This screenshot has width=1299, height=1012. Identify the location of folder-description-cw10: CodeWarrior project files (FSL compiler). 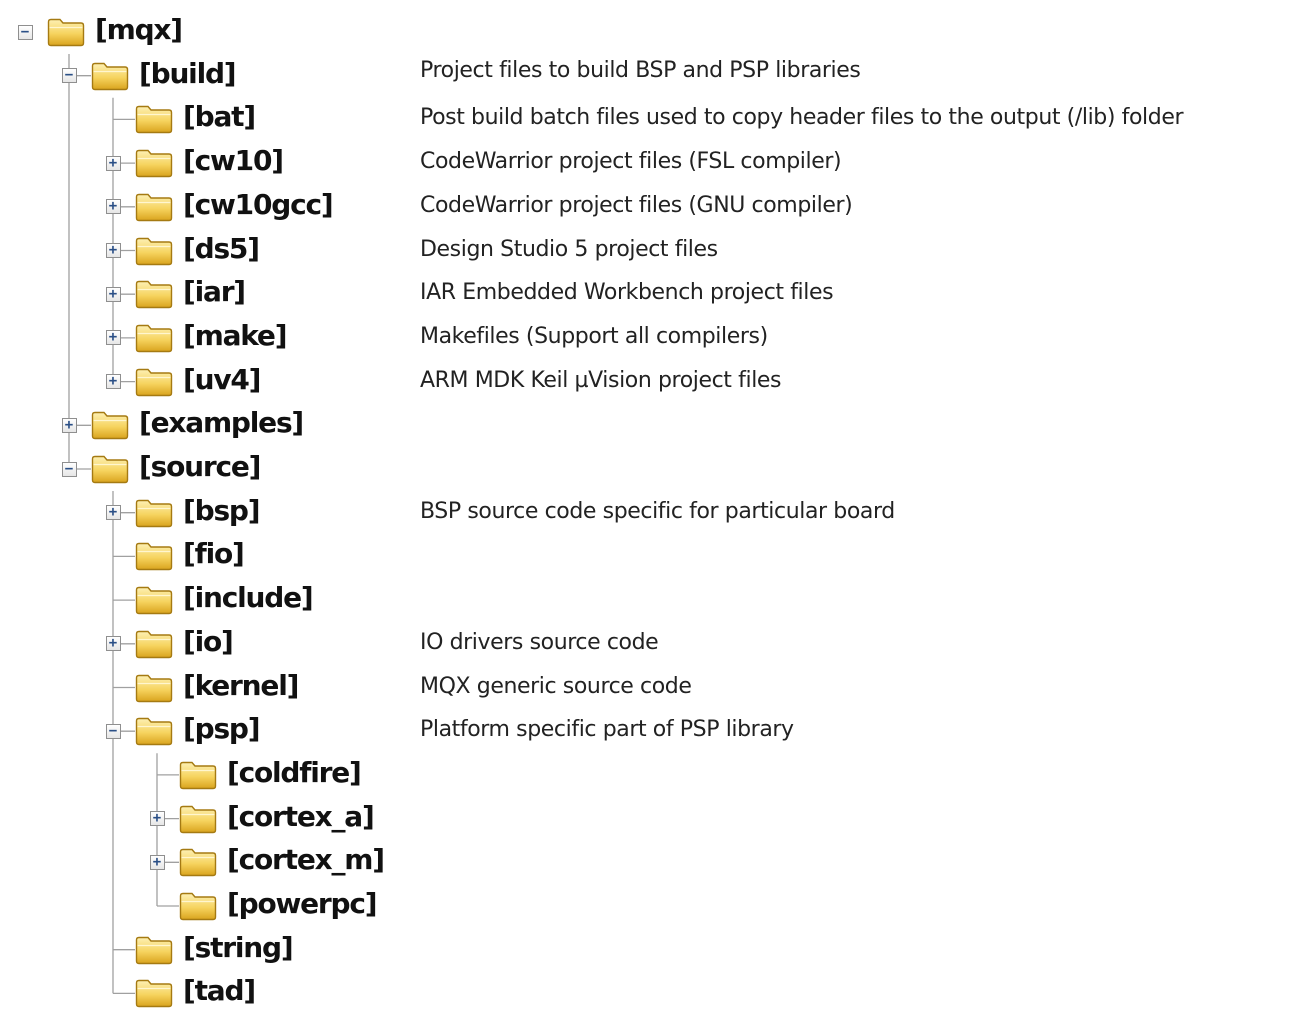
(631, 162).